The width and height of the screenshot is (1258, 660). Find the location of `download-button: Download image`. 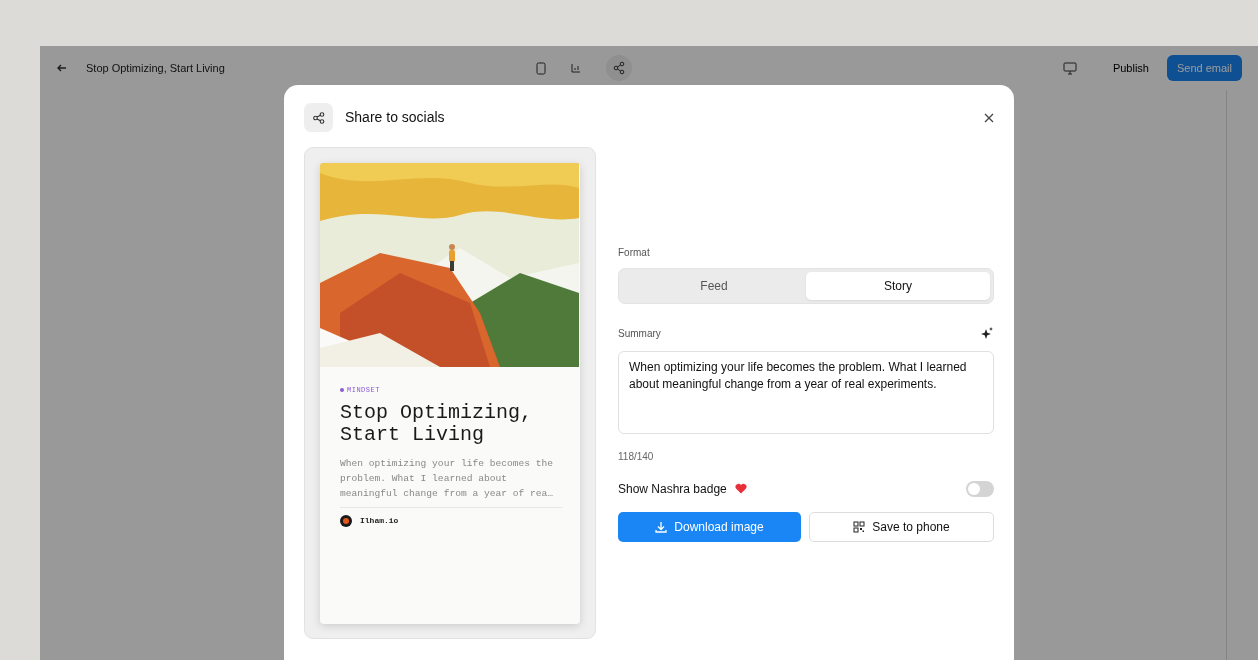

download-button: Download image is located at coordinates (709, 526).